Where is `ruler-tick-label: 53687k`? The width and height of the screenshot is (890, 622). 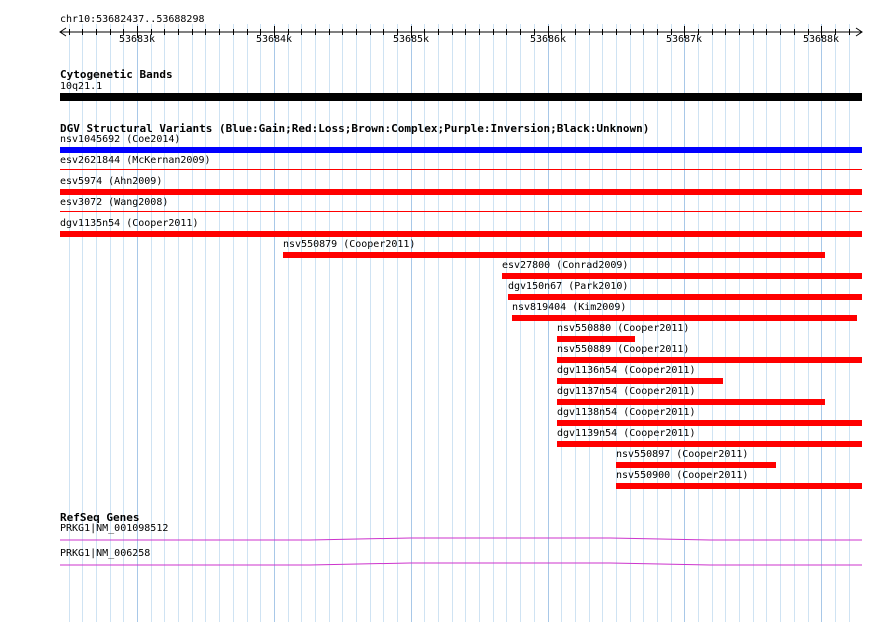 ruler-tick-label: 53687k is located at coordinates (684, 39).